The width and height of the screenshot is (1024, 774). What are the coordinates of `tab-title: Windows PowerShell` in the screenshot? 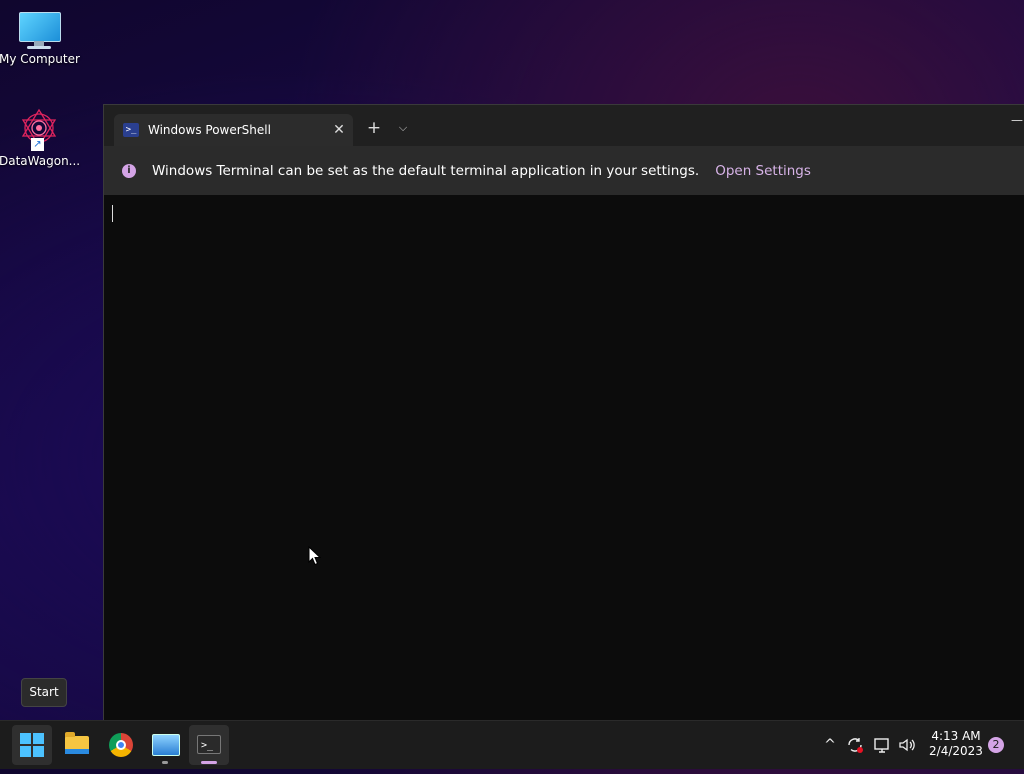 It's located at (209, 130).